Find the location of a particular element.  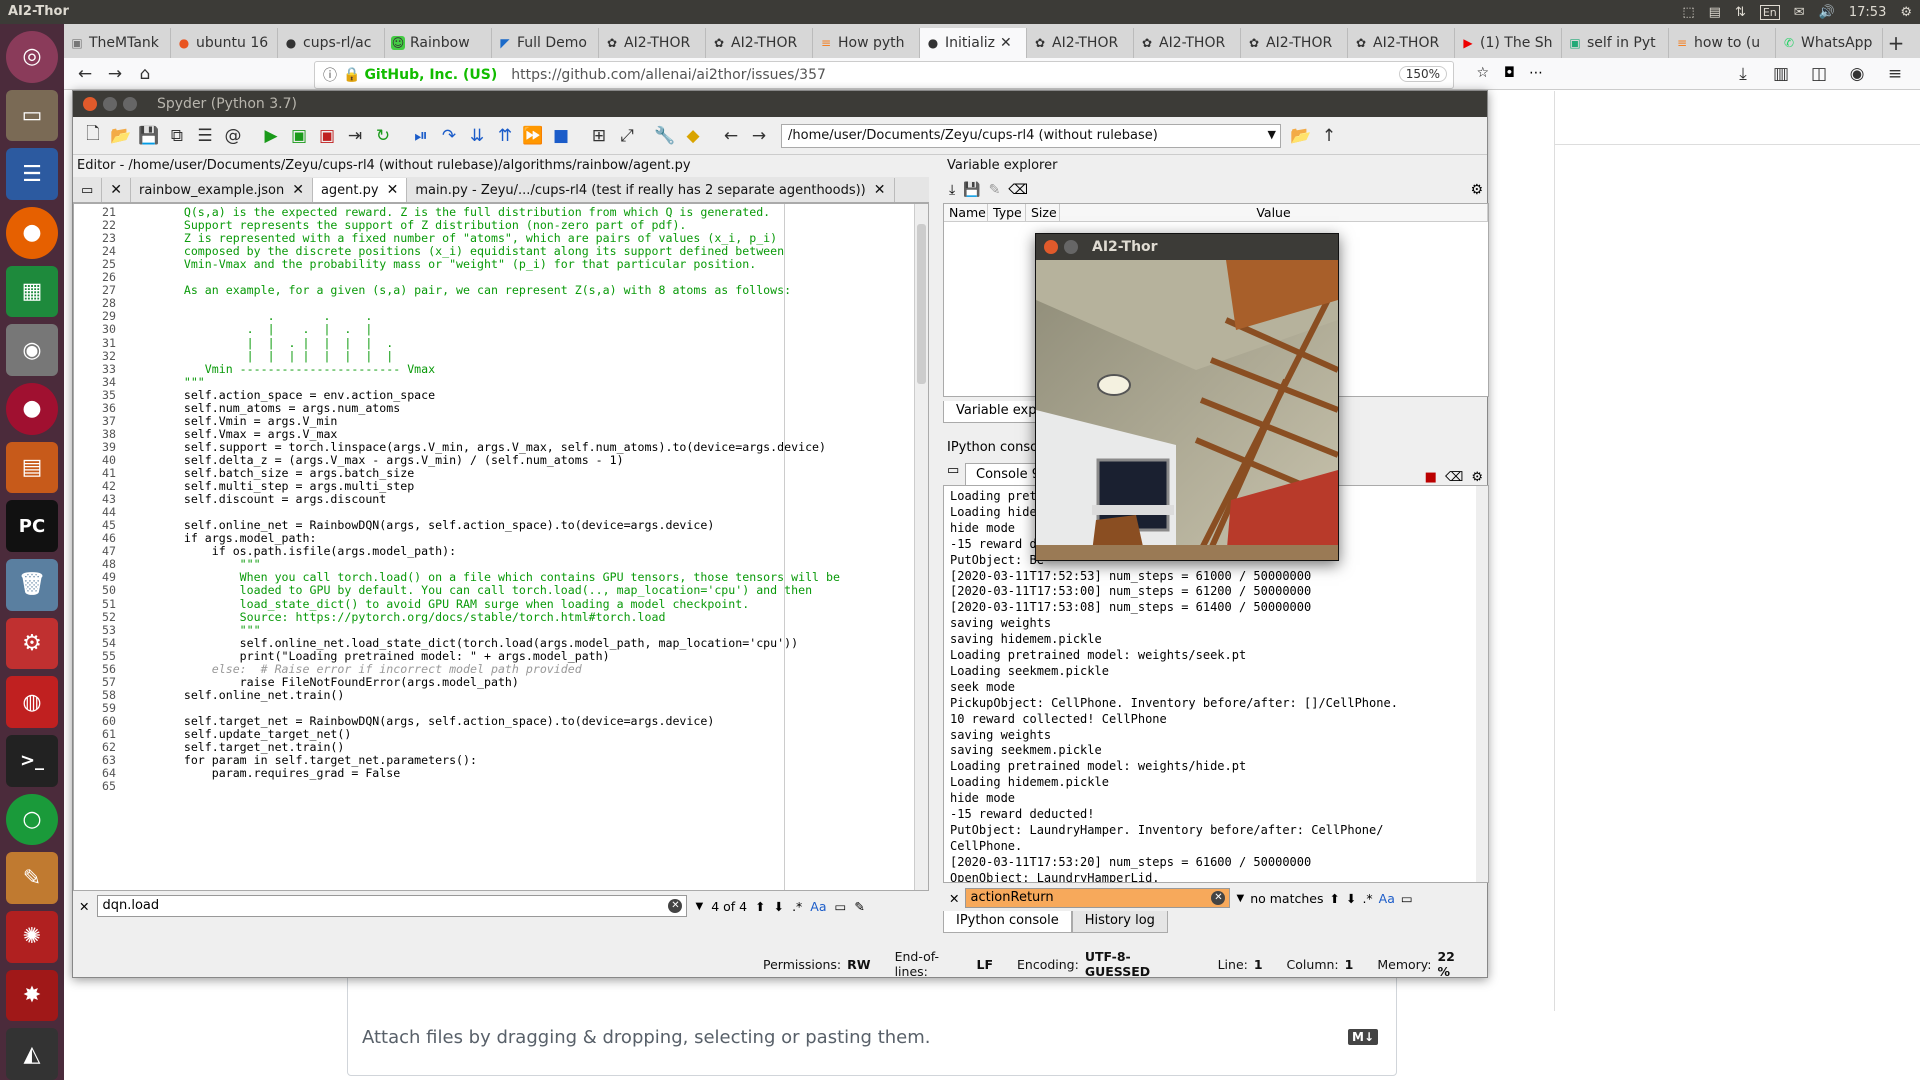

console-find-input: actionReturn ✕ is located at coordinates (1098, 898).